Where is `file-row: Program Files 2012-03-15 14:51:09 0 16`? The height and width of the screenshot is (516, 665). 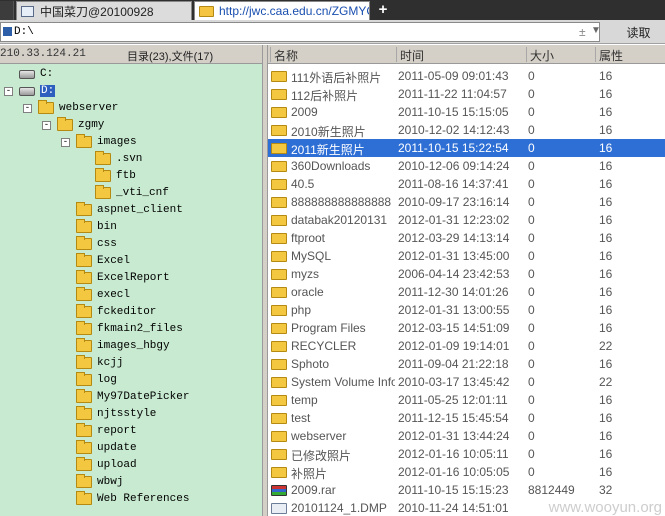 file-row: Program Files 2012-03-15 14:51:09 0 16 is located at coordinates (466, 328).